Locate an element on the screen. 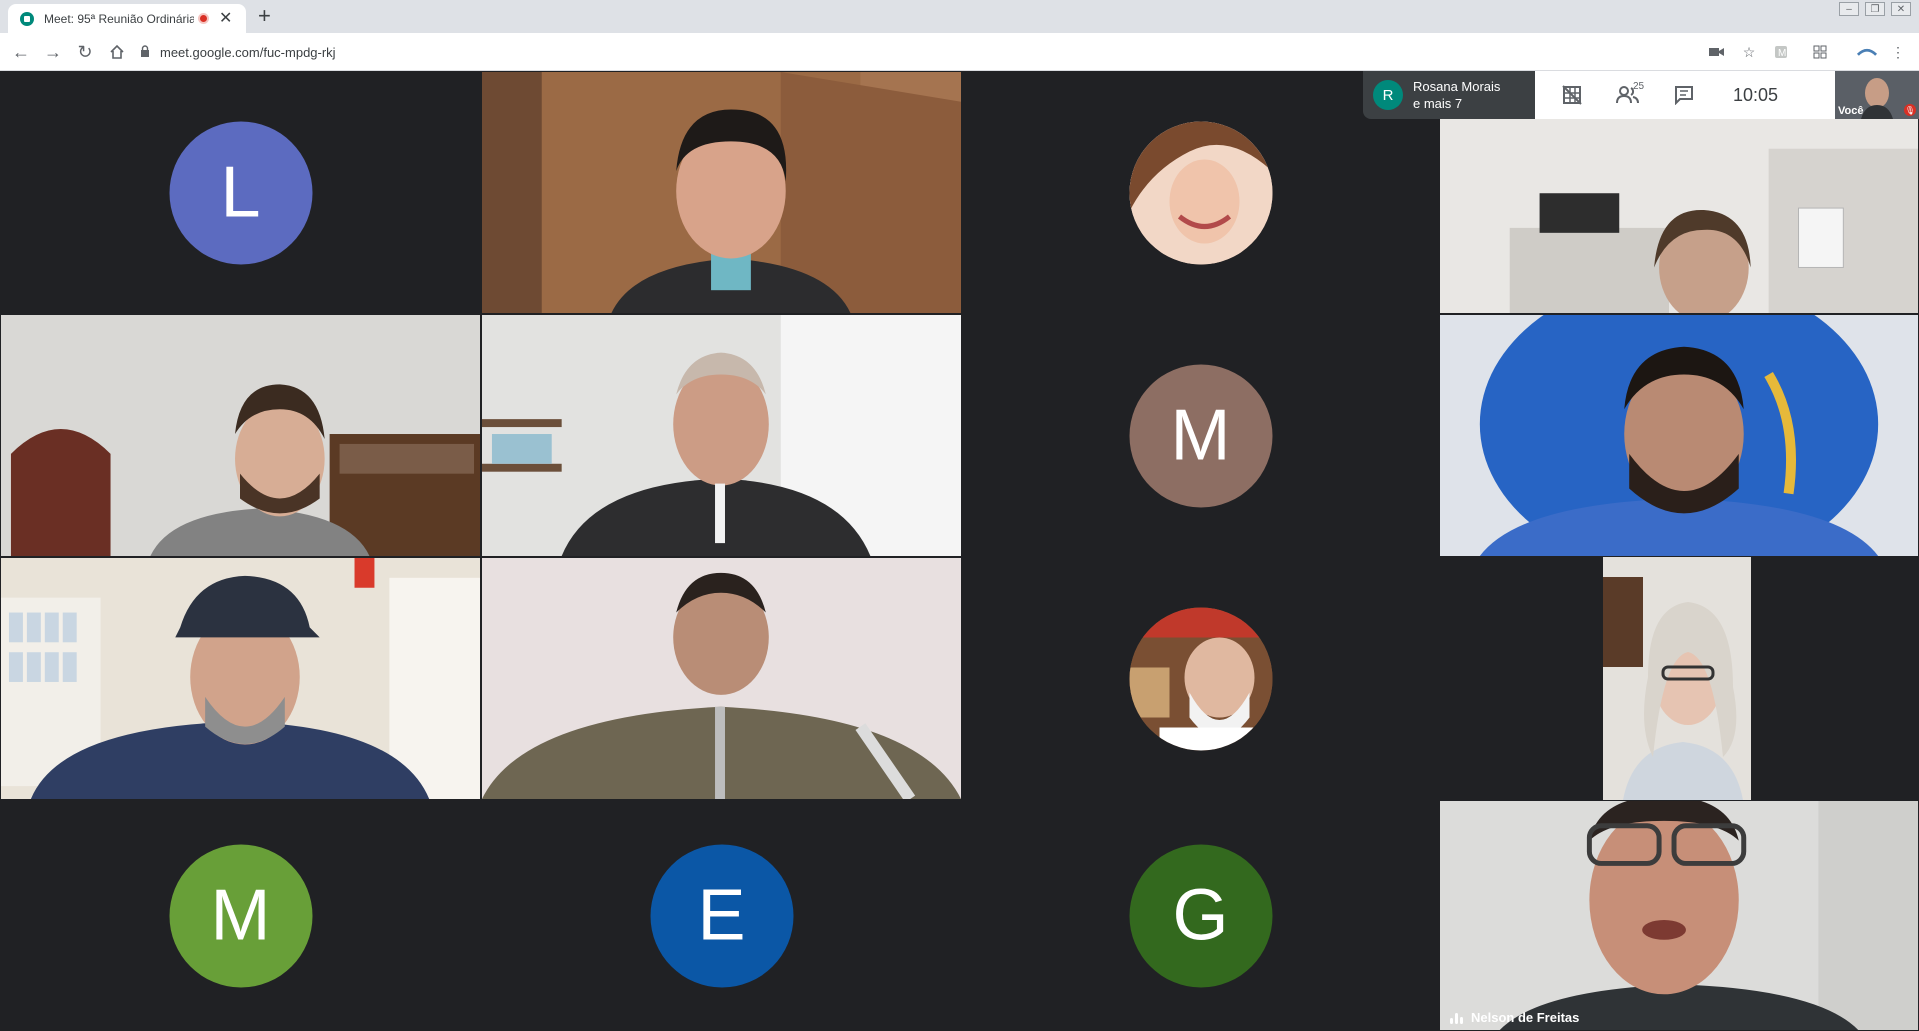 This screenshot has width=1919, height=1031. speaking-indicator-icon is located at coordinates (1456, 1018).